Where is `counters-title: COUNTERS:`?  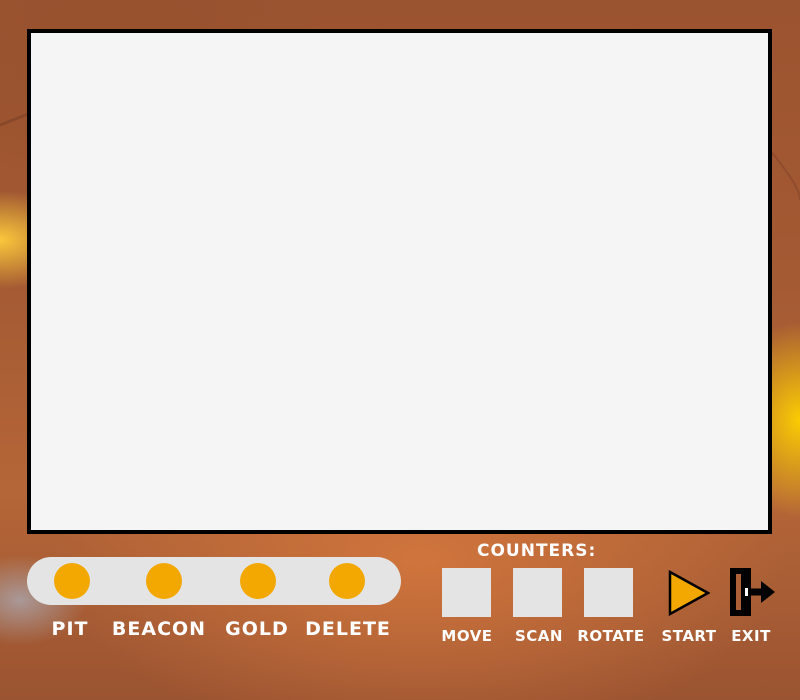
counters-title: COUNTERS: is located at coordinates (537, 551).